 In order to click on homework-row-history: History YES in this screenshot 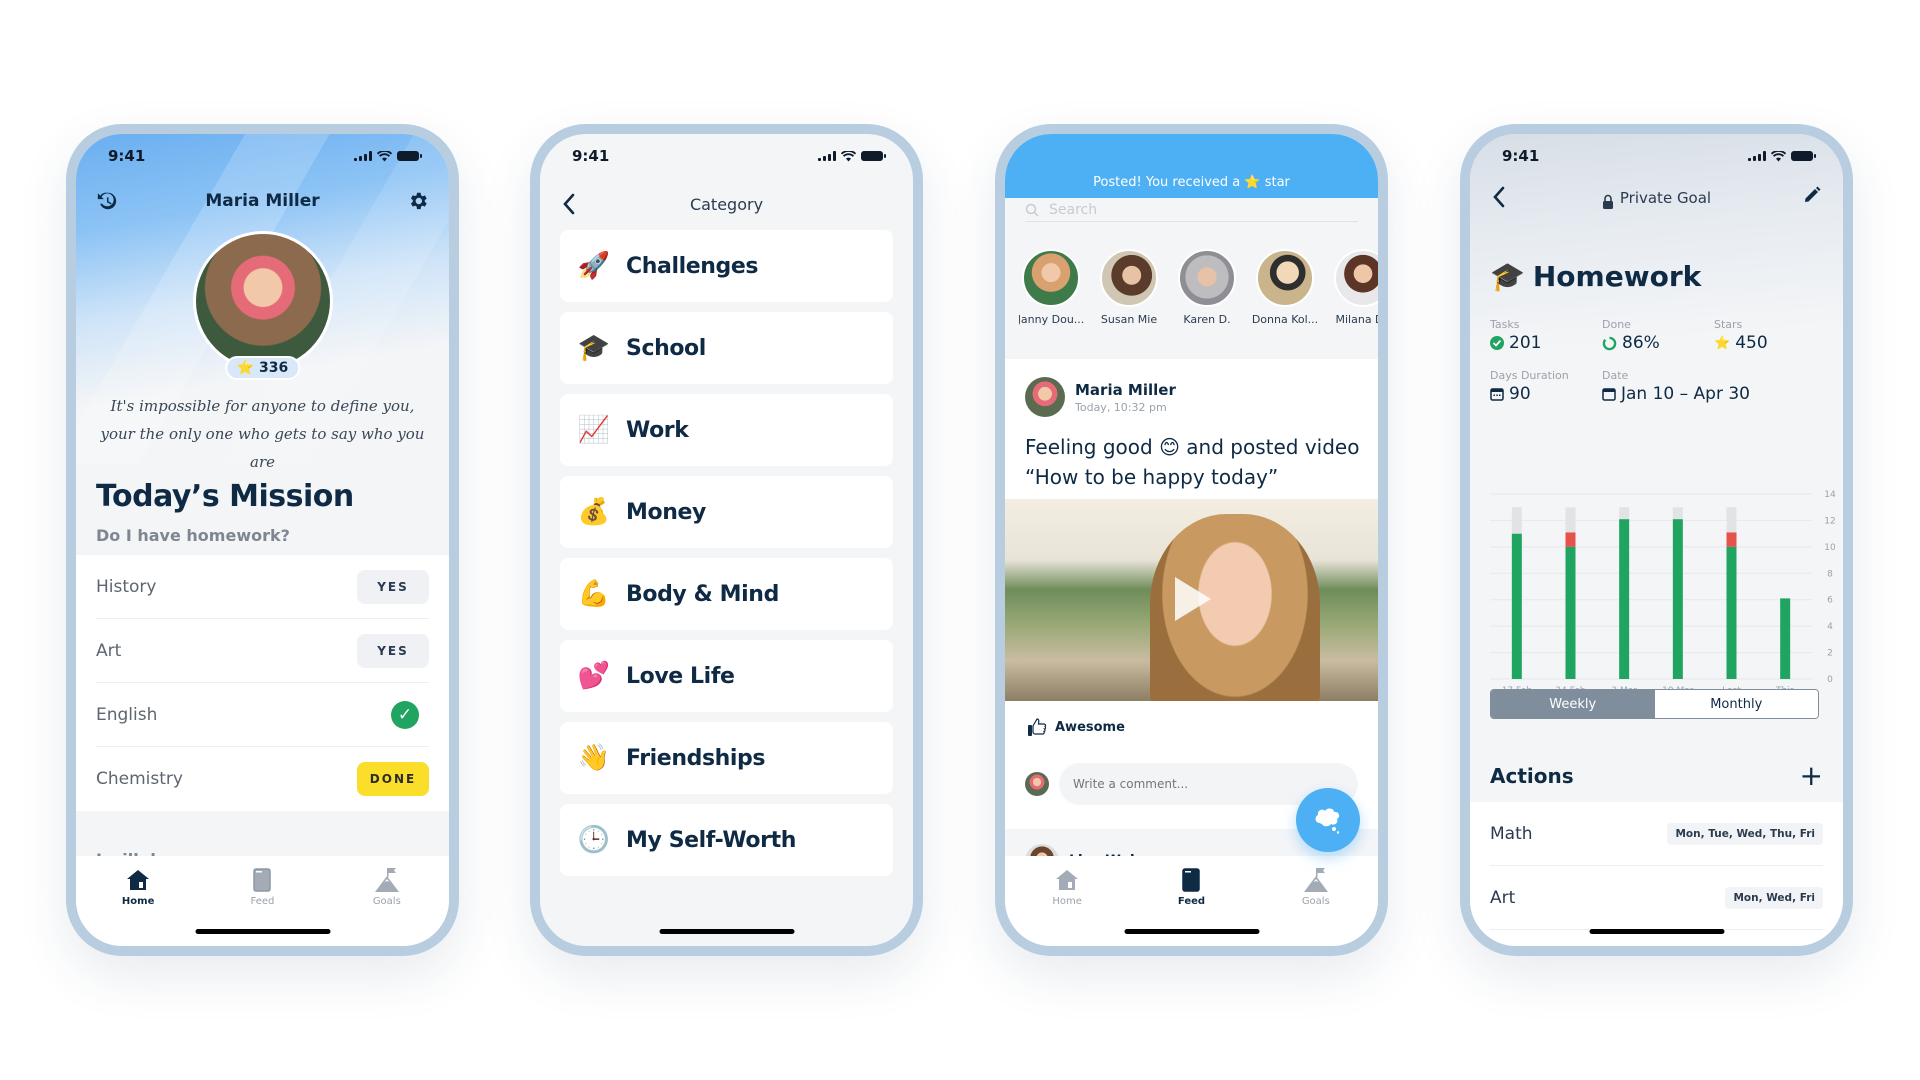, I will do `click(262, 587)`.